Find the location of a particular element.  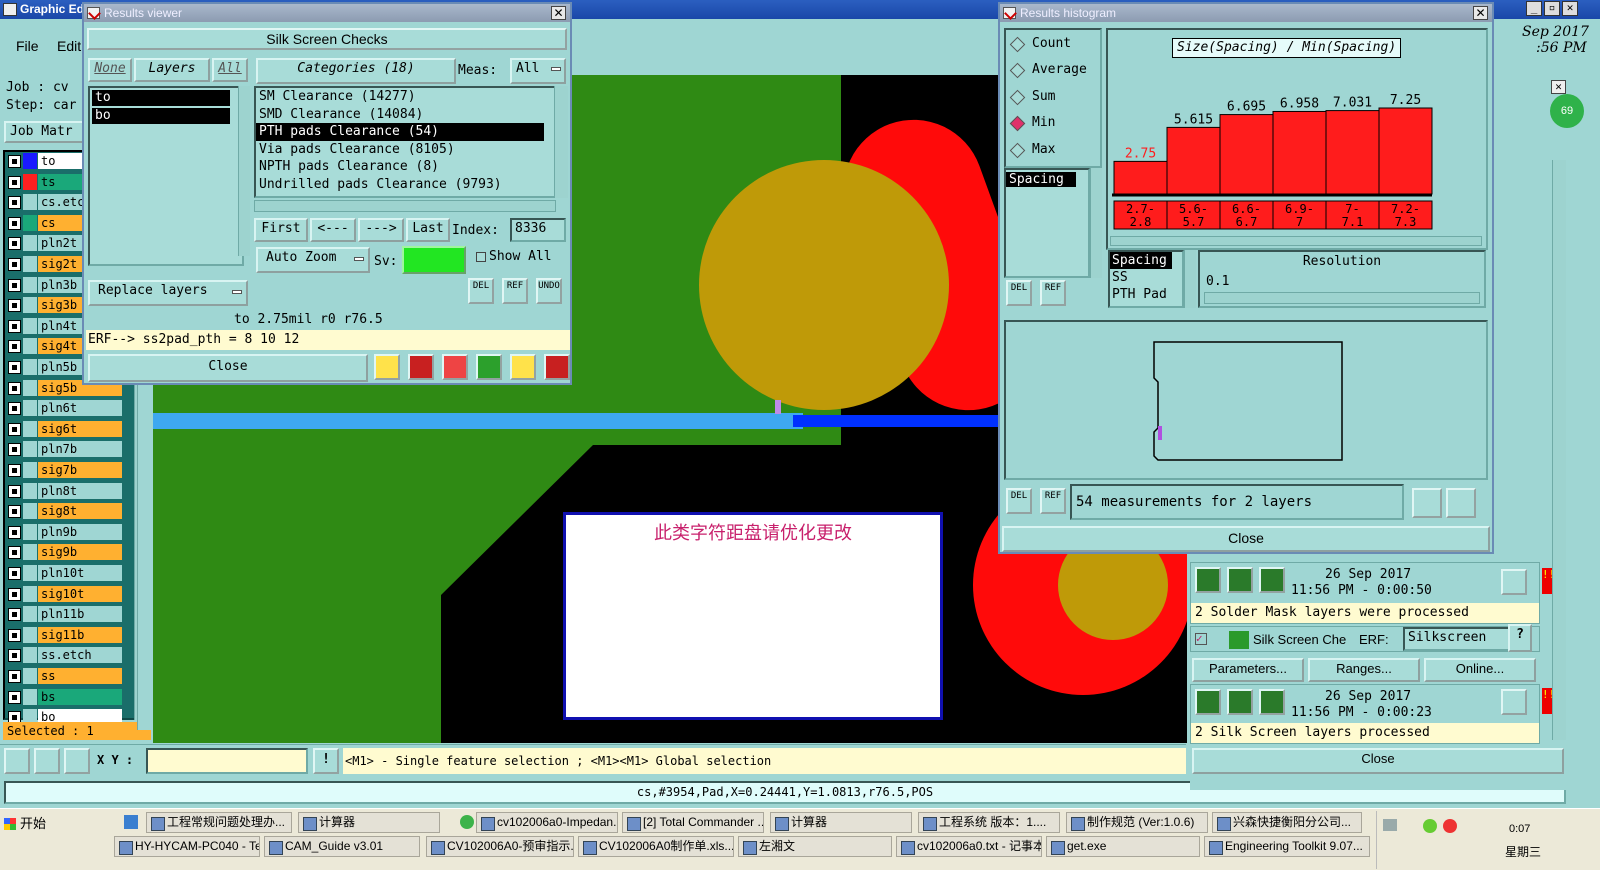

layer-row: pln11b is located at coordinates (64, 614).